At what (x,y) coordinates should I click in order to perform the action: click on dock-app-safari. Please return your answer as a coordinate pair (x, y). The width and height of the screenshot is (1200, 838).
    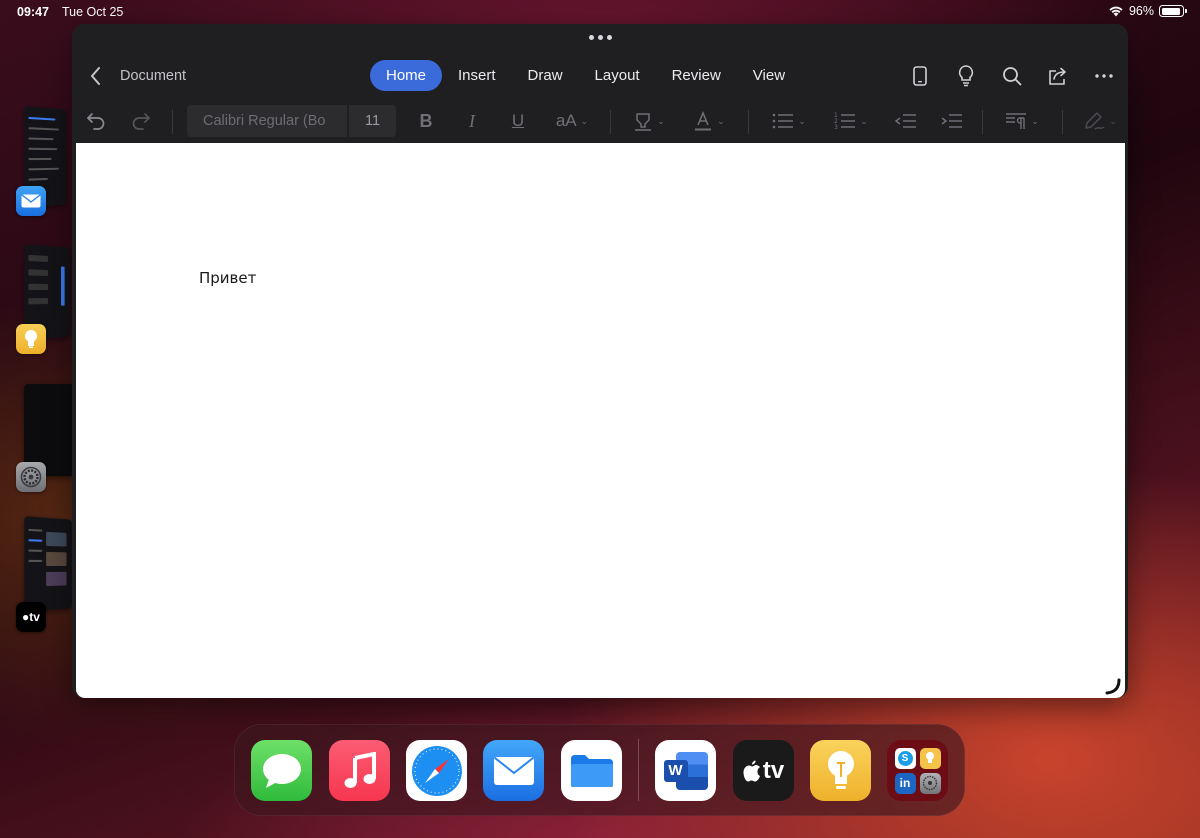
    Looking at the image, I should click on (436, 770).